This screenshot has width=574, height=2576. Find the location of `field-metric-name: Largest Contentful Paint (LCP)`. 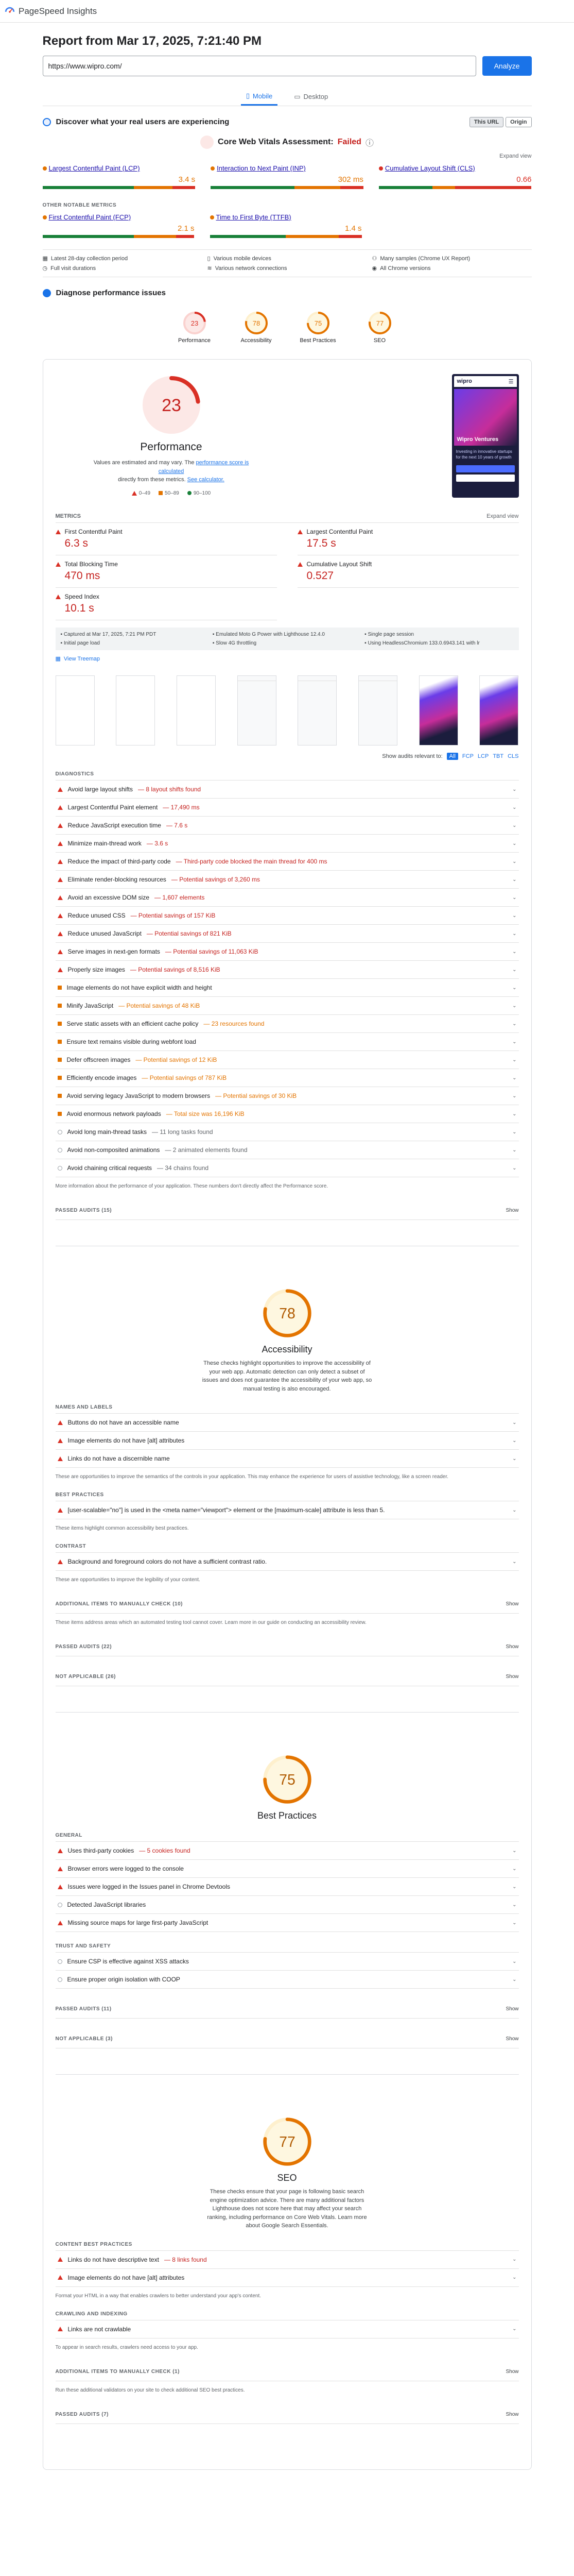

field-metric-name: Largest Contentful Paint (LCP) is located at coordinates (119, 168).